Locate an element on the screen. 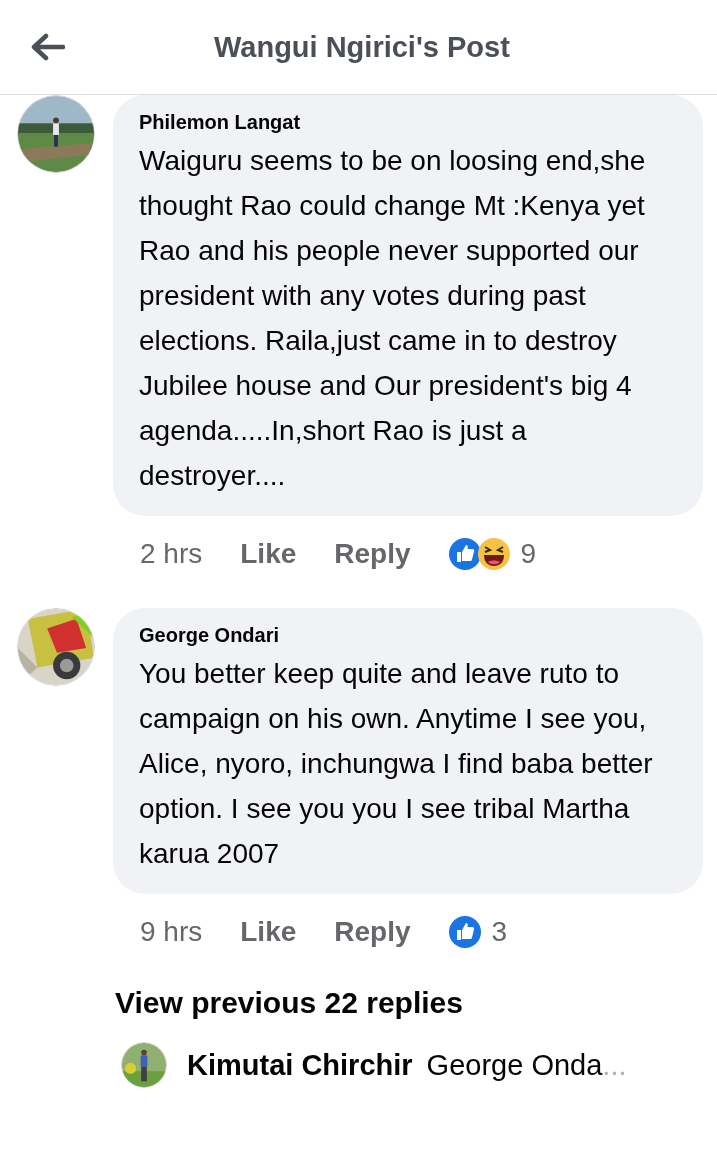  laughing-face-icon is located at coordinates (493, 554).